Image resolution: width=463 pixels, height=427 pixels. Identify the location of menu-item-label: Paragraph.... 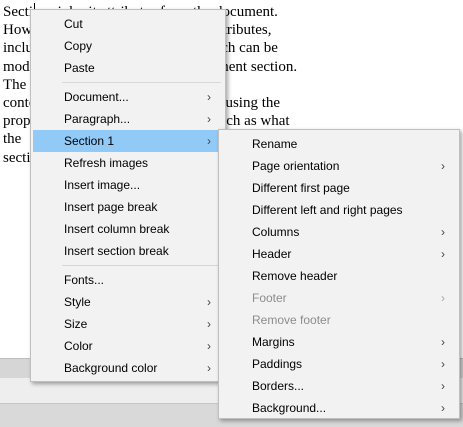
(97, 119).